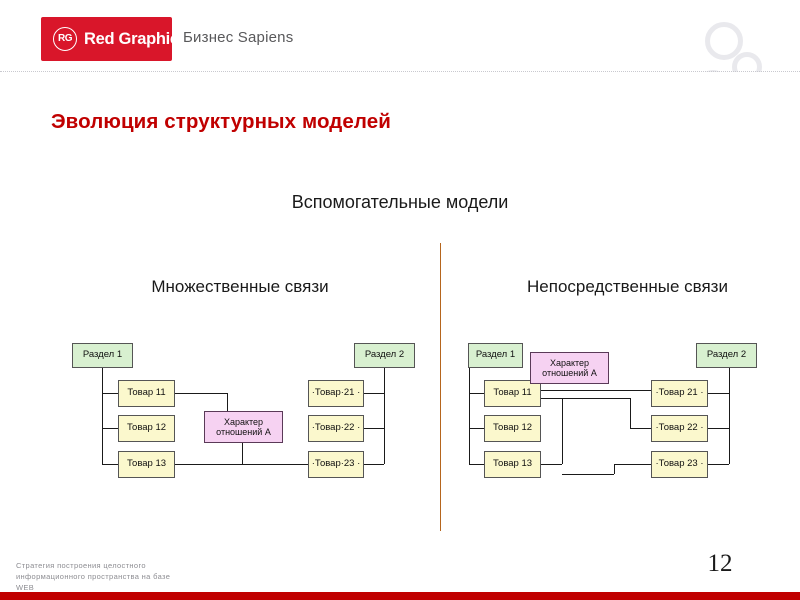 The height and width of the screenshot is (600, 800). I want to click on footer-line-1: Стратегия построения целостного, so click(81, 565).